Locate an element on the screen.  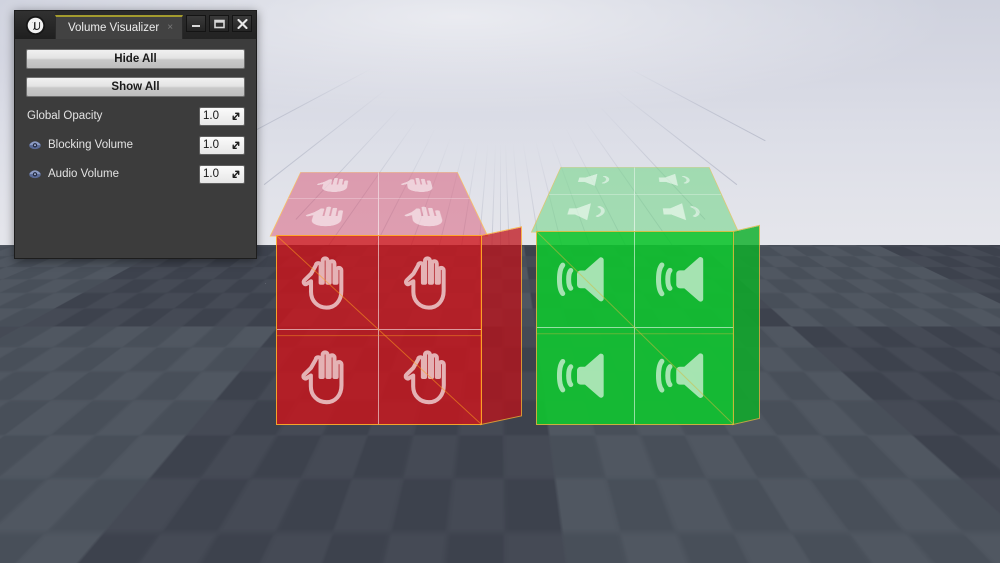
window-controls is located at coordinates (221, 25).